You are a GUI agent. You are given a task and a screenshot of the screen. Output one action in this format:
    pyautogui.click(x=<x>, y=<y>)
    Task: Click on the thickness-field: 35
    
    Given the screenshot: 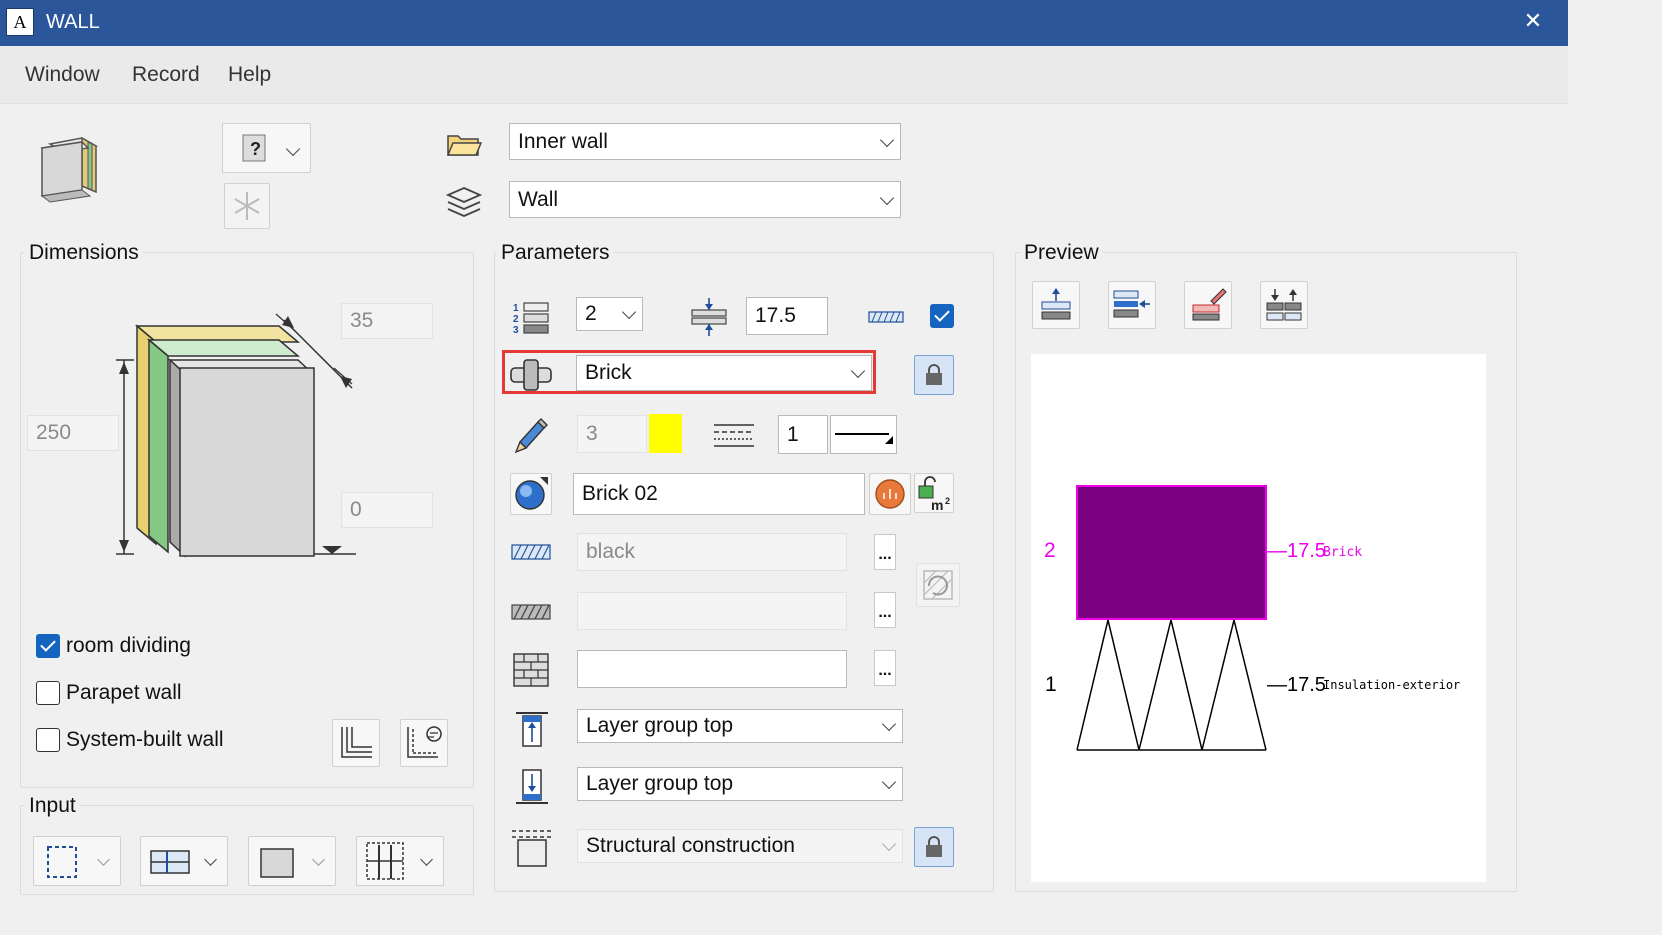 What is the action you would take?
    pyautogui.click(x=387, y=321)
    